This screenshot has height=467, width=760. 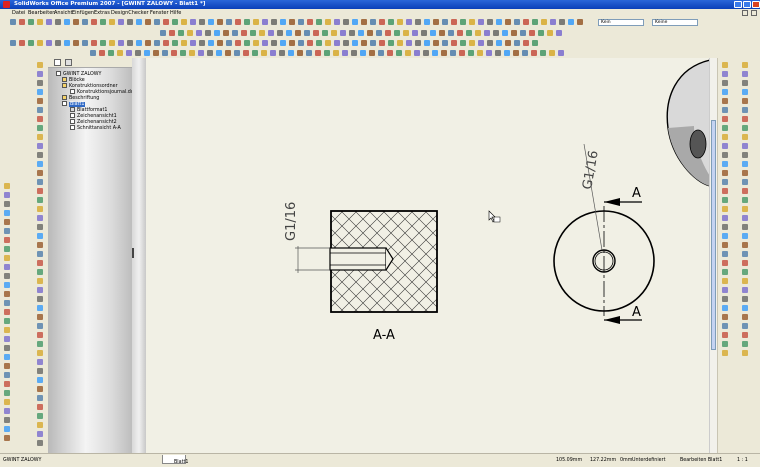 What do you see at coordinates (636, 193) in the screenshot?
I see `section-arrow-top-label: A` at bounding box center [636, 193].